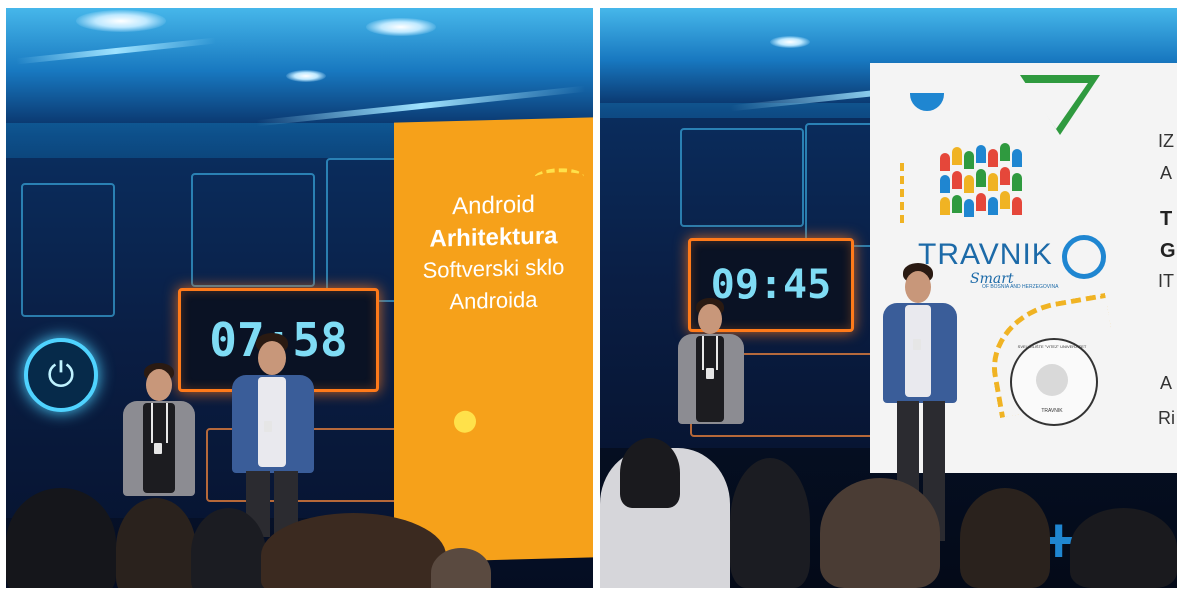 Image resolution: width=1178 pixels, height=590 pixels. I want to click on slide-line-1: Android, so click(493, 205).